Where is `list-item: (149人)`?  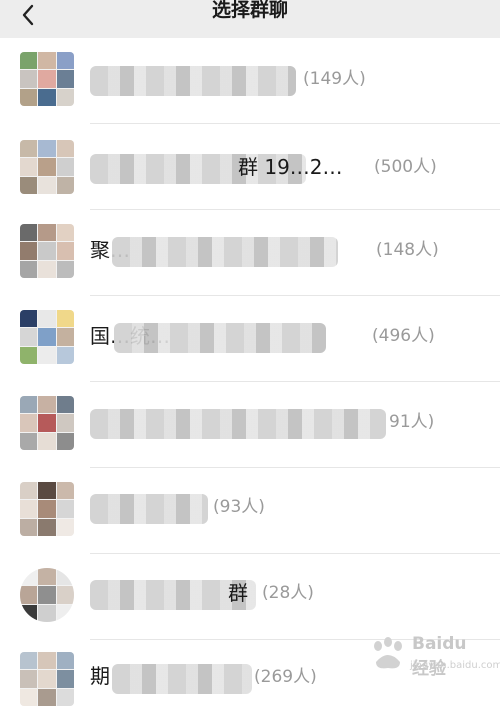 list-item: (149人) is located at coordinates (250, 81).